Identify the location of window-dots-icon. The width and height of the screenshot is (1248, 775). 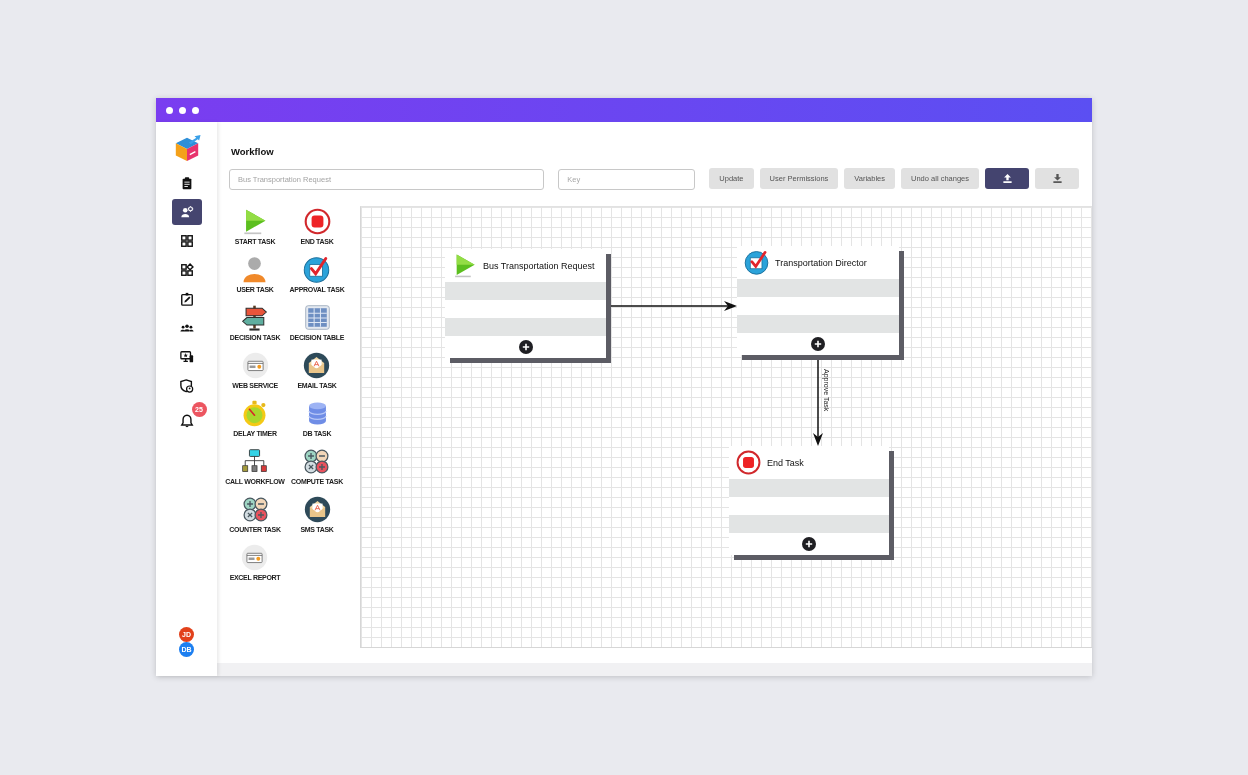
(182, 110).